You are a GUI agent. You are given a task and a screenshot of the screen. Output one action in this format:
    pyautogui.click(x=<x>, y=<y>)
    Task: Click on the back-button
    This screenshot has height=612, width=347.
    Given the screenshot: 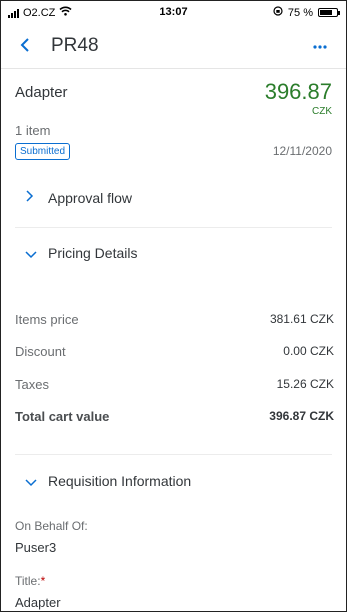 What is the action you would take?
    pyautogui.click(x=25, y=46)
    